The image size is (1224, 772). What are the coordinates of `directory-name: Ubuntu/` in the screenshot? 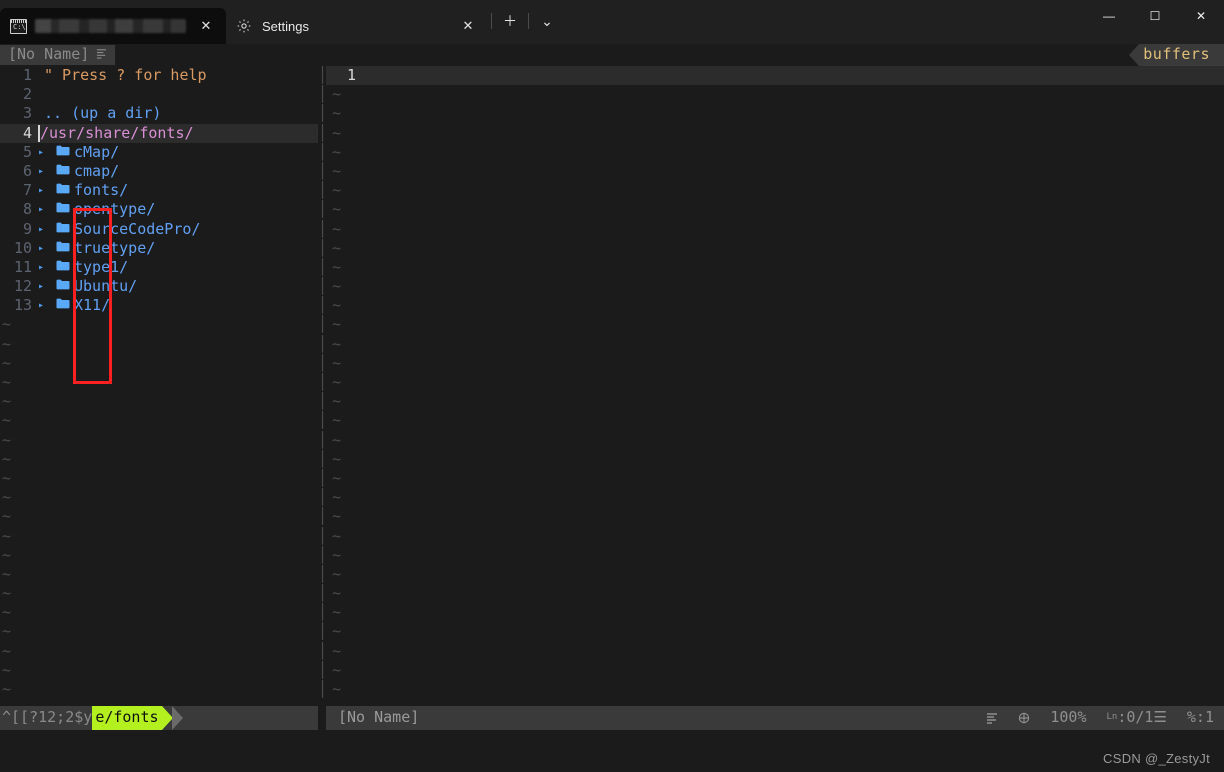 It's located at (105, 286).